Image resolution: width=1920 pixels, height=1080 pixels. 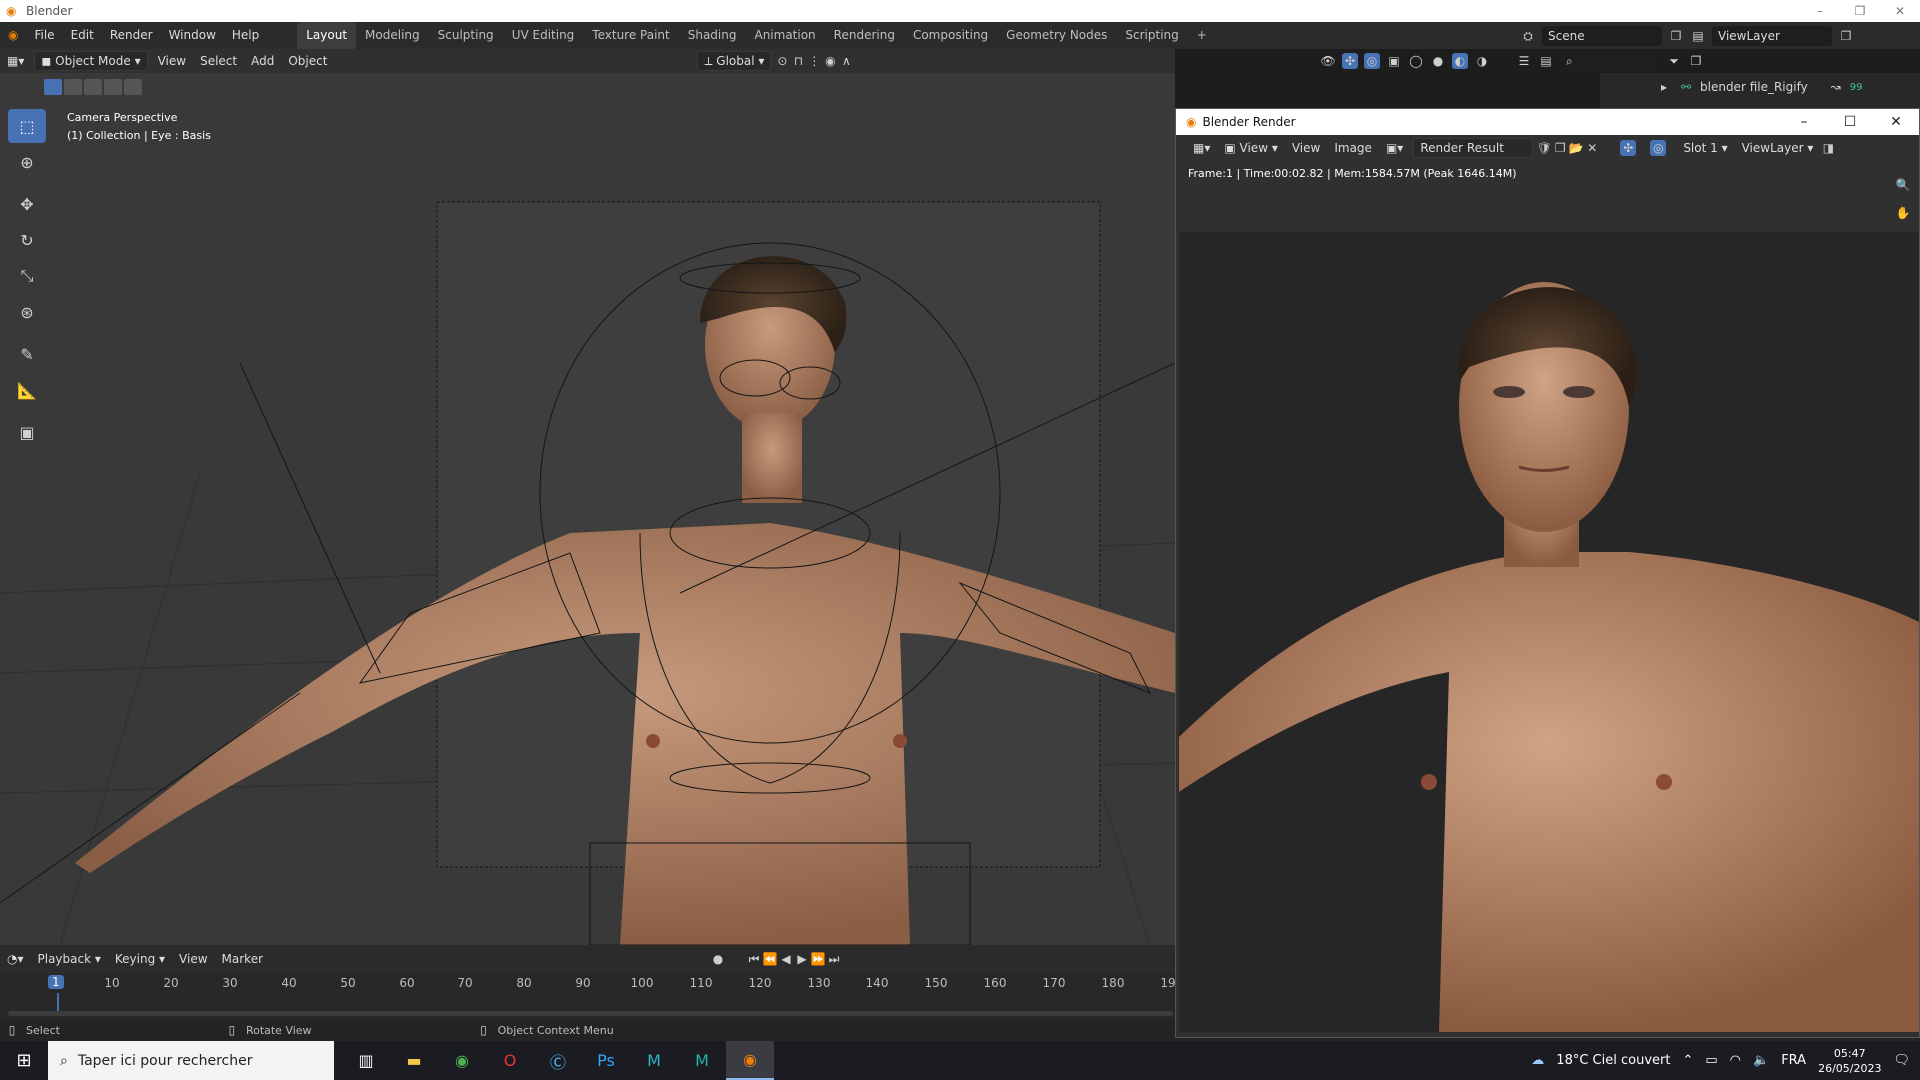 What do you see at coordinates (1546, 61) in the screenshot?
I see `display-mode-icon: ▤` at bounding box center [1546, 61].